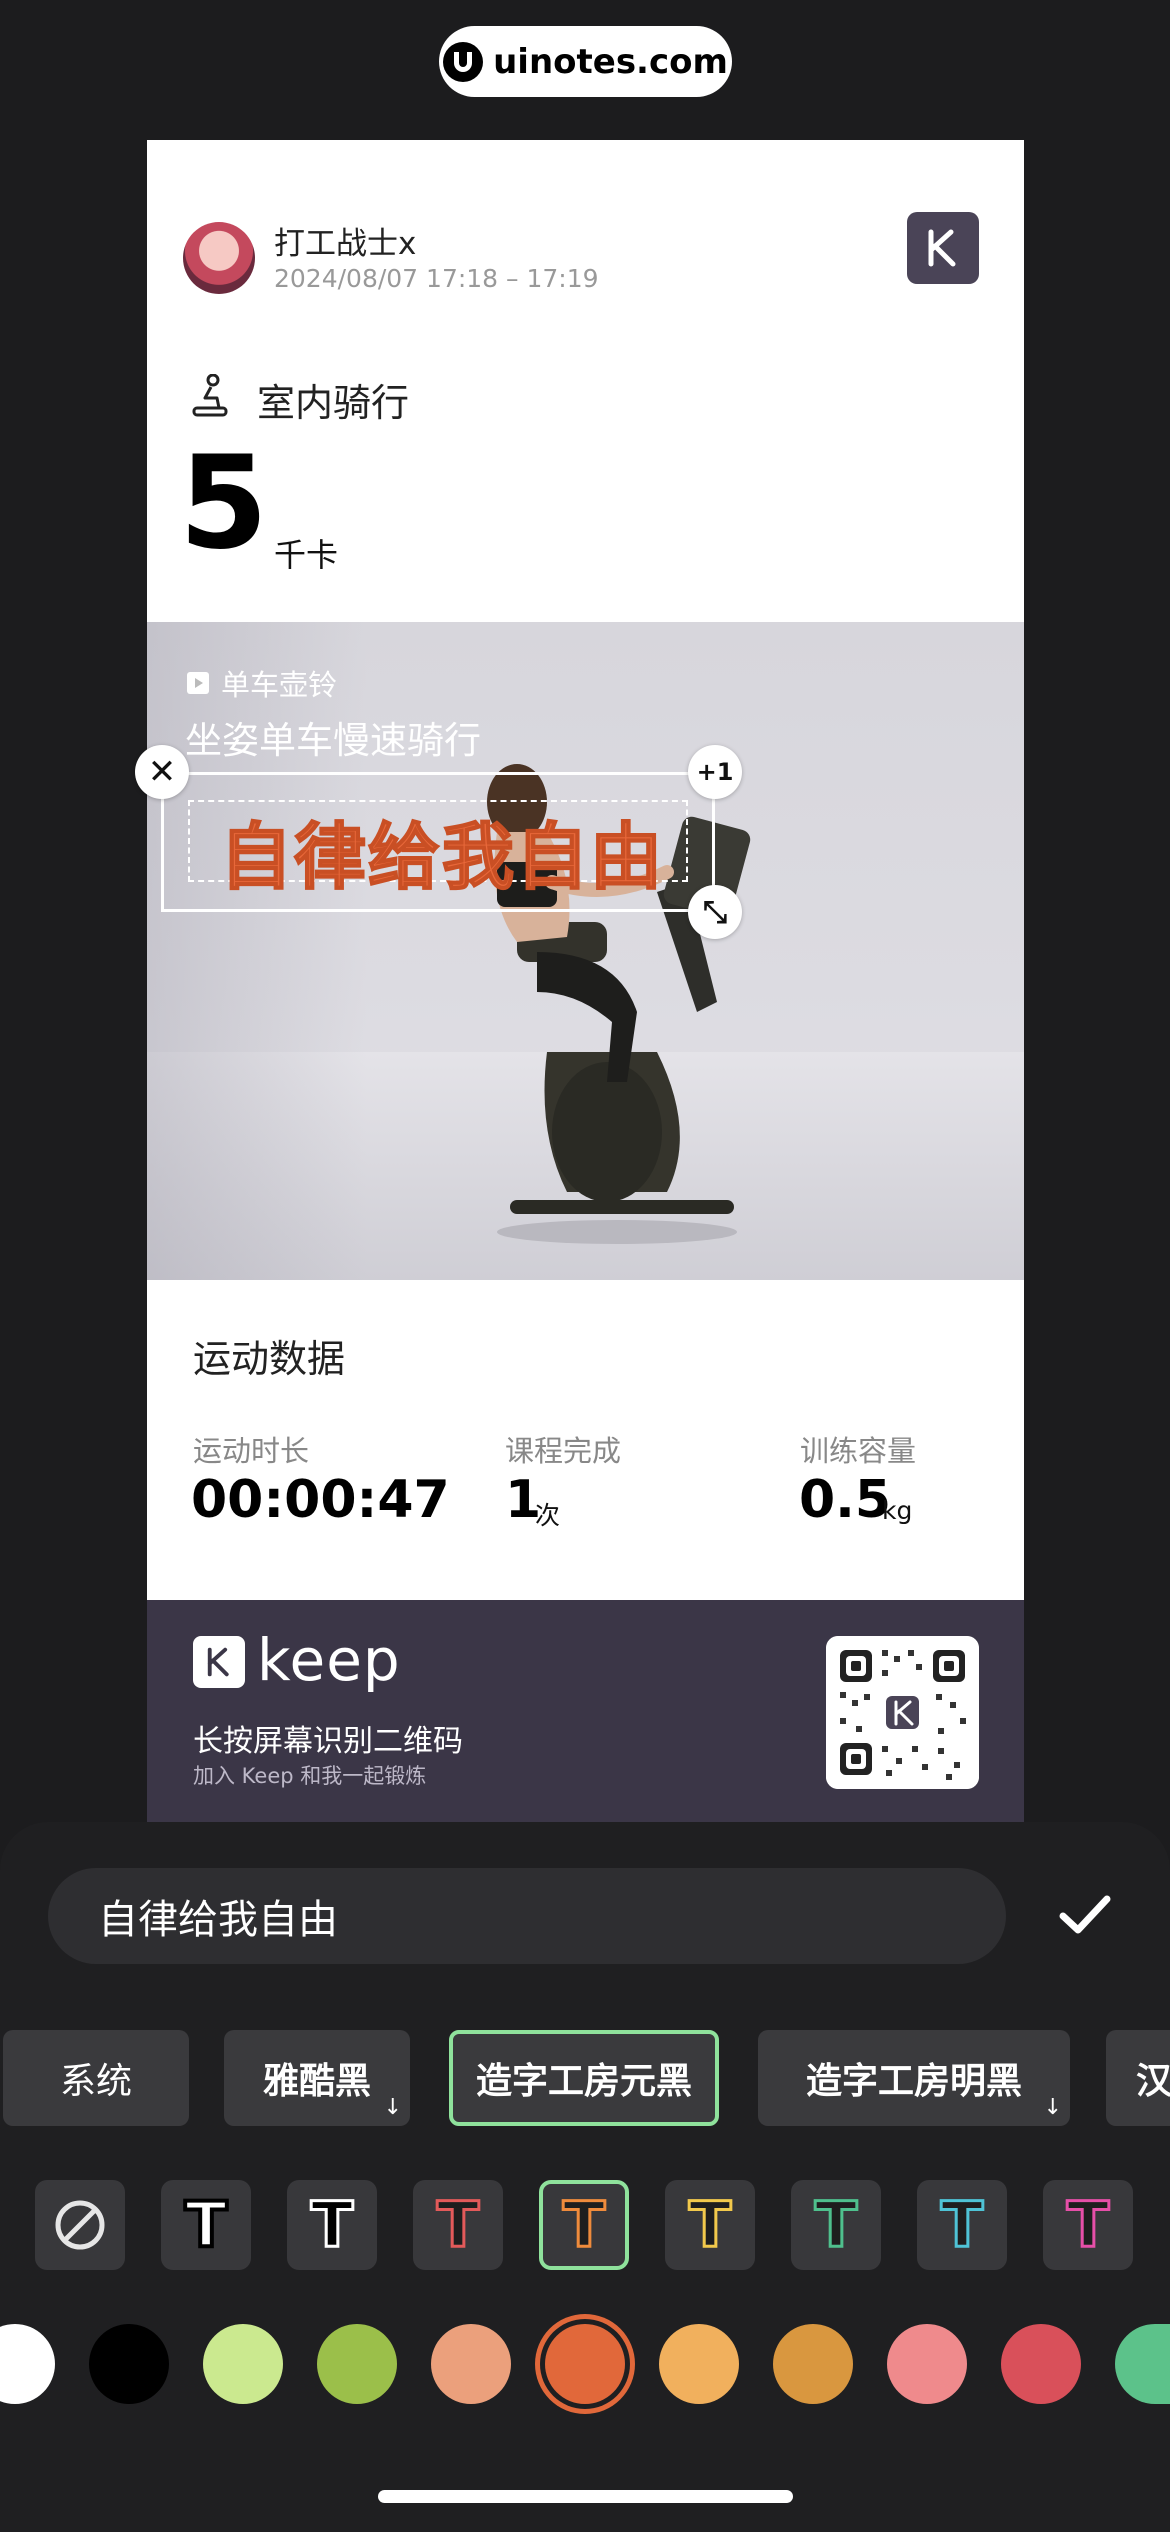 The image size is (1170, 2532). I want to click on duration-value: 00:00:47, so click(320, 1500).